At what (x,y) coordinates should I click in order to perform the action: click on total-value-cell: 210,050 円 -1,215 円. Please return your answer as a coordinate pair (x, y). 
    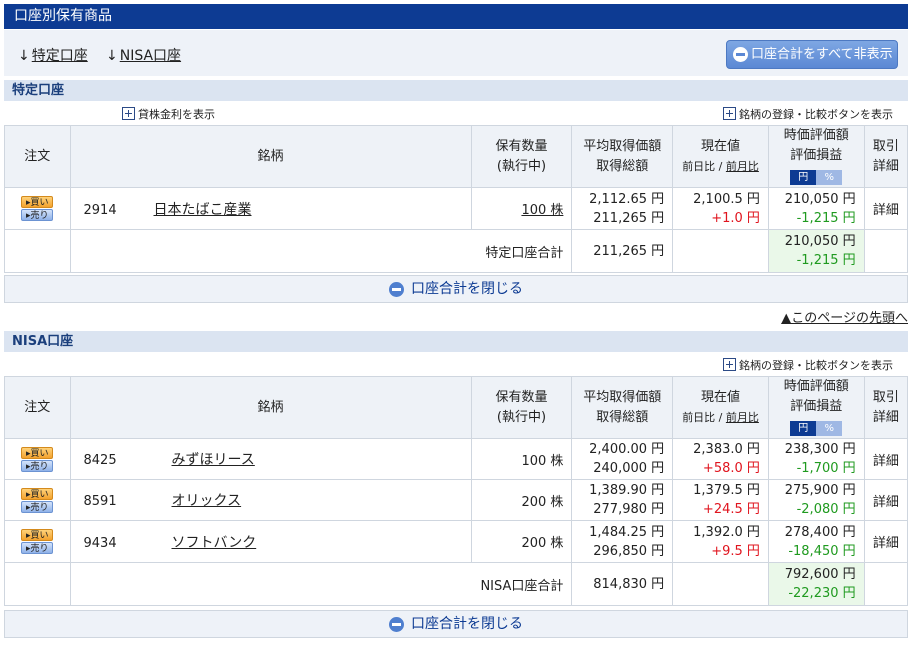
    Looking at the image, I should click on (816, 251).